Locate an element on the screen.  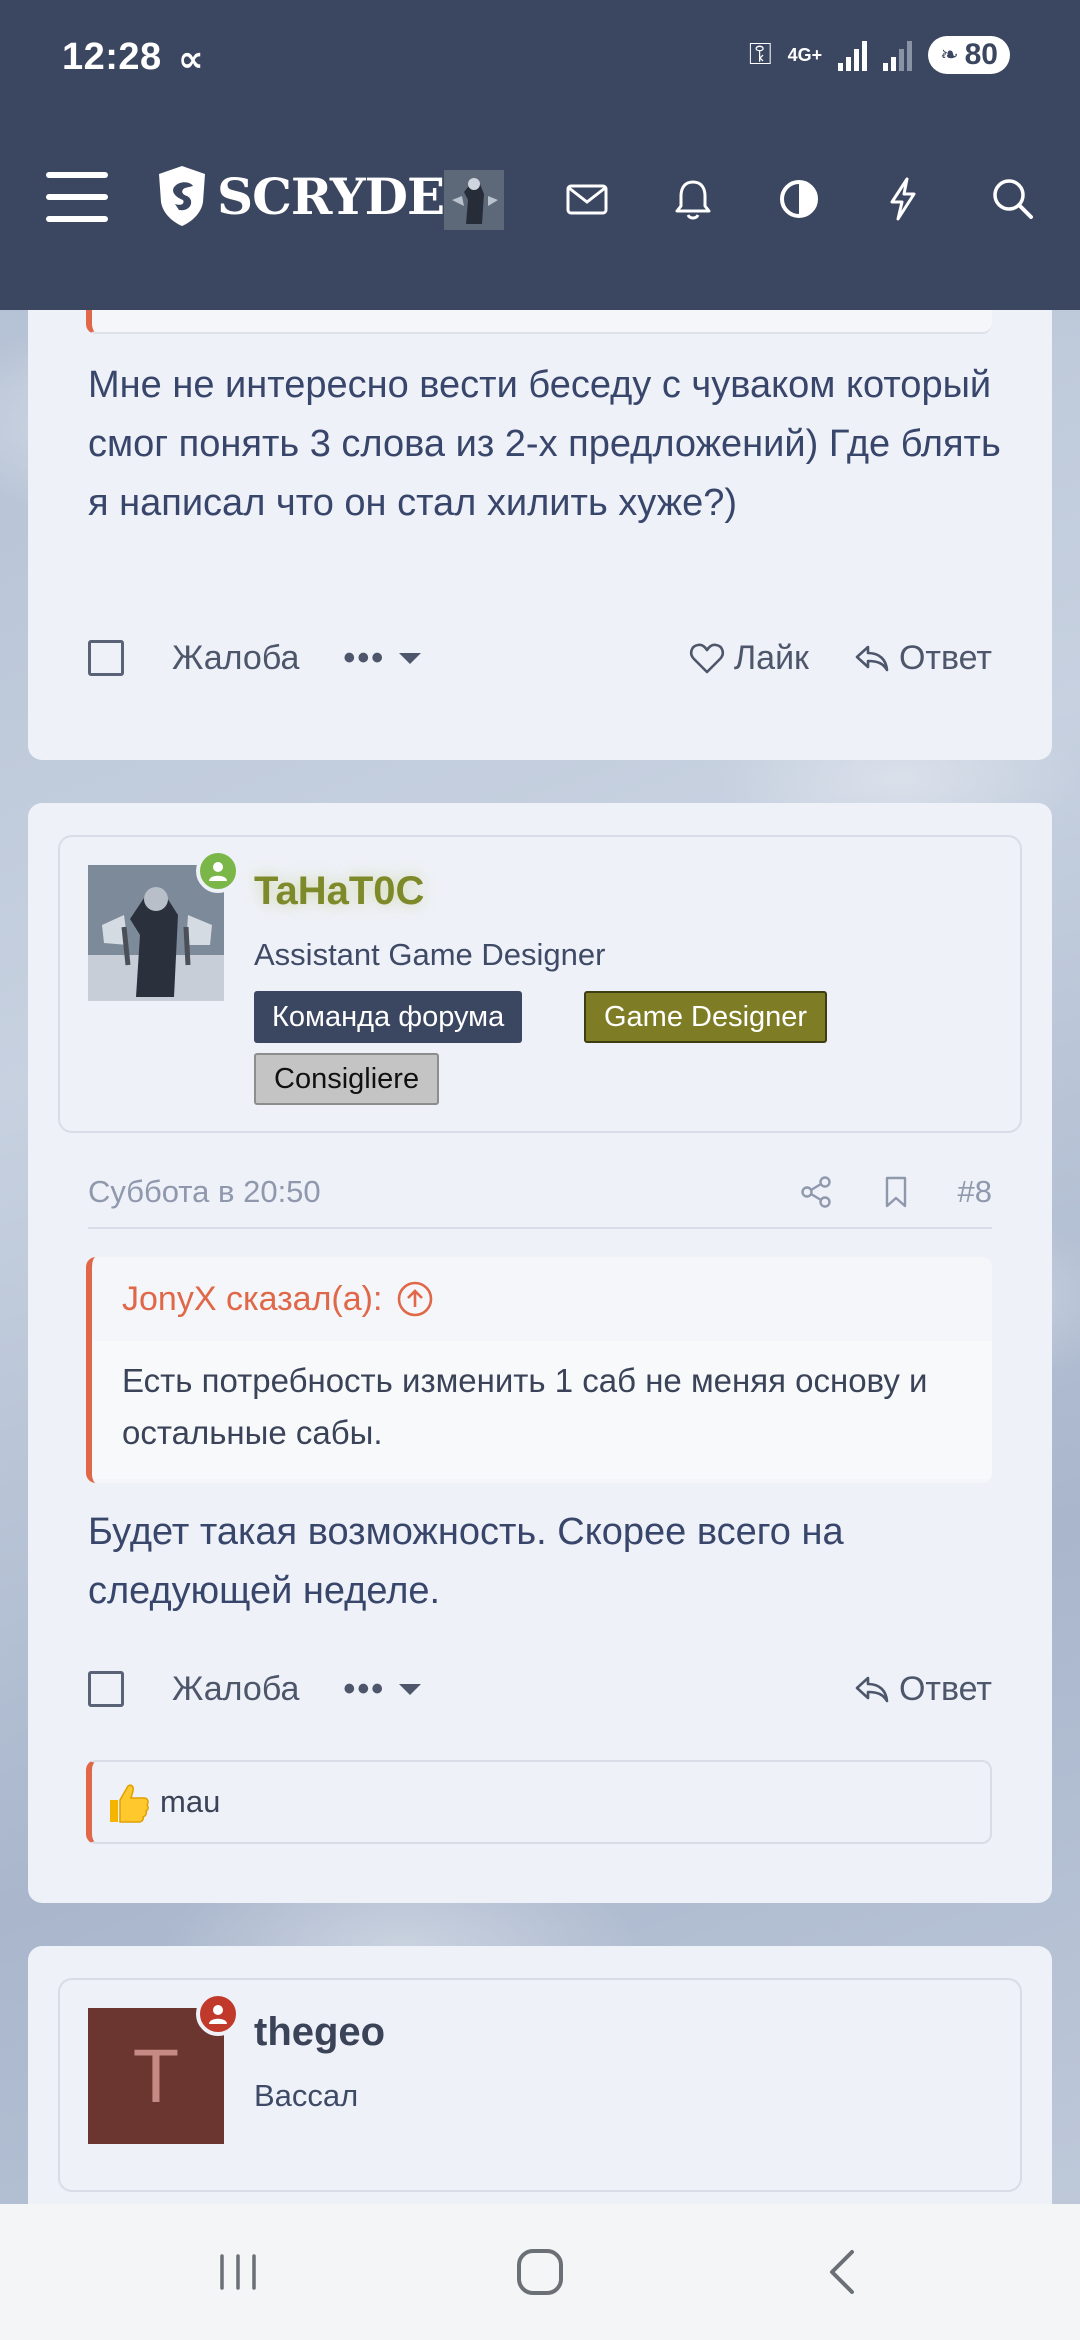
avatar-initial: T is located at coordinates (156, 2076).